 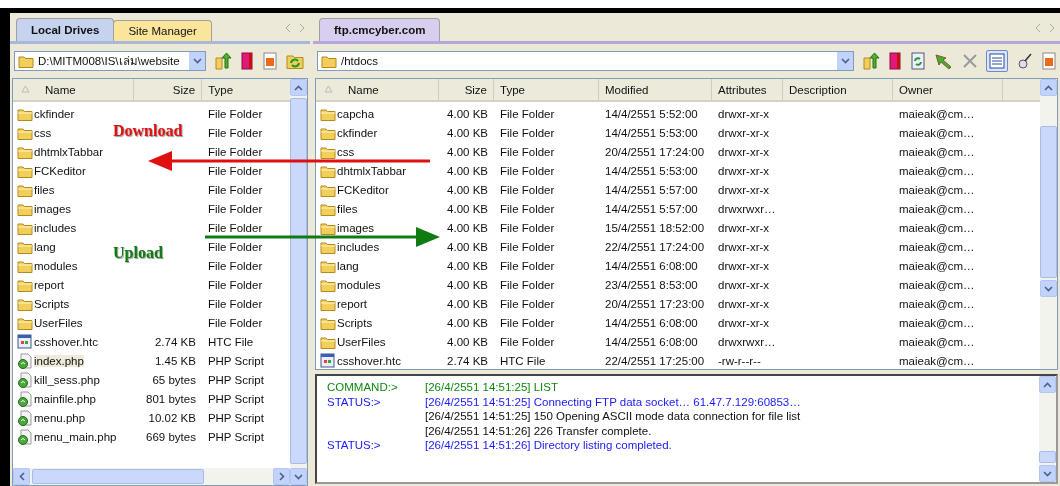 What do you see at coordinates (67, 379) in the screenshot?
I see `file-name: kill_sess.php` at bounding box center [67, 379].